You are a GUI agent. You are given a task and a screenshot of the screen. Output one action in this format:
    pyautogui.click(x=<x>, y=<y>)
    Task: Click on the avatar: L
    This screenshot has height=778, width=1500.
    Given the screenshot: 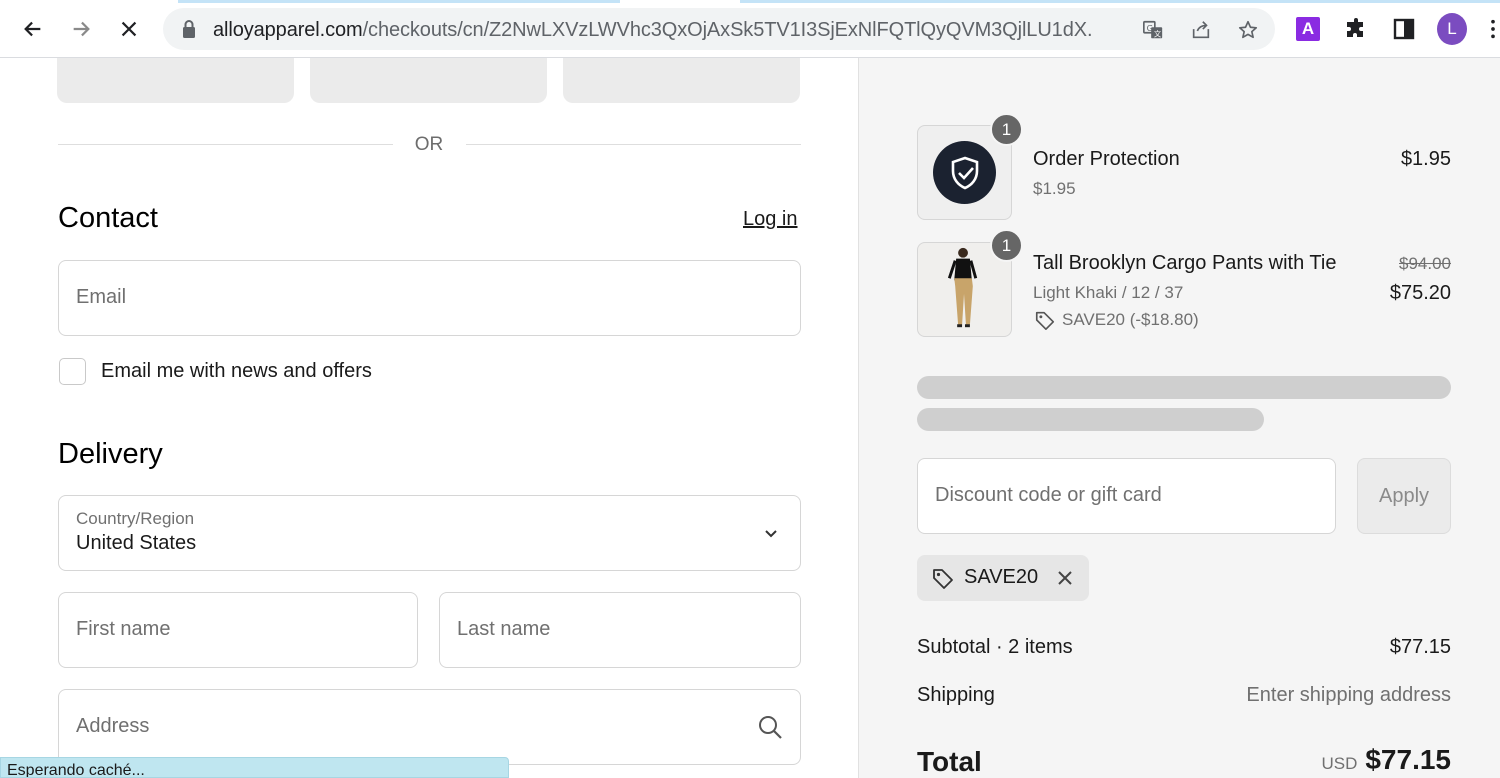 What is the action you would take?
    pyautogui.click(x=1452, y=29)
    